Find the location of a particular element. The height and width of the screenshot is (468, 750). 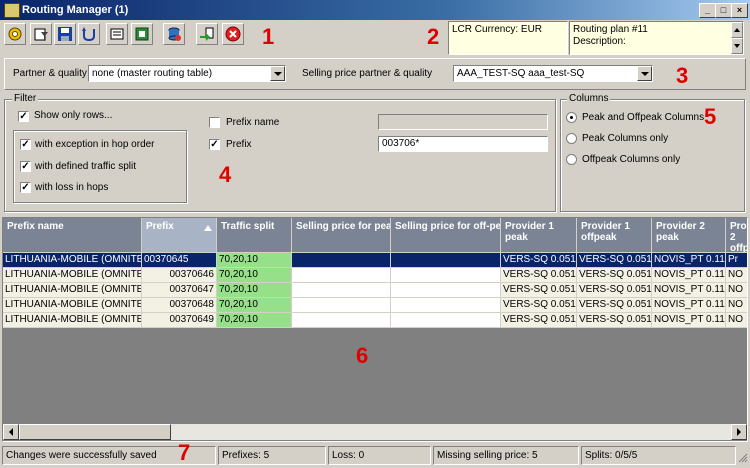

minimize-button: _ is located at coordinates (707, 10).